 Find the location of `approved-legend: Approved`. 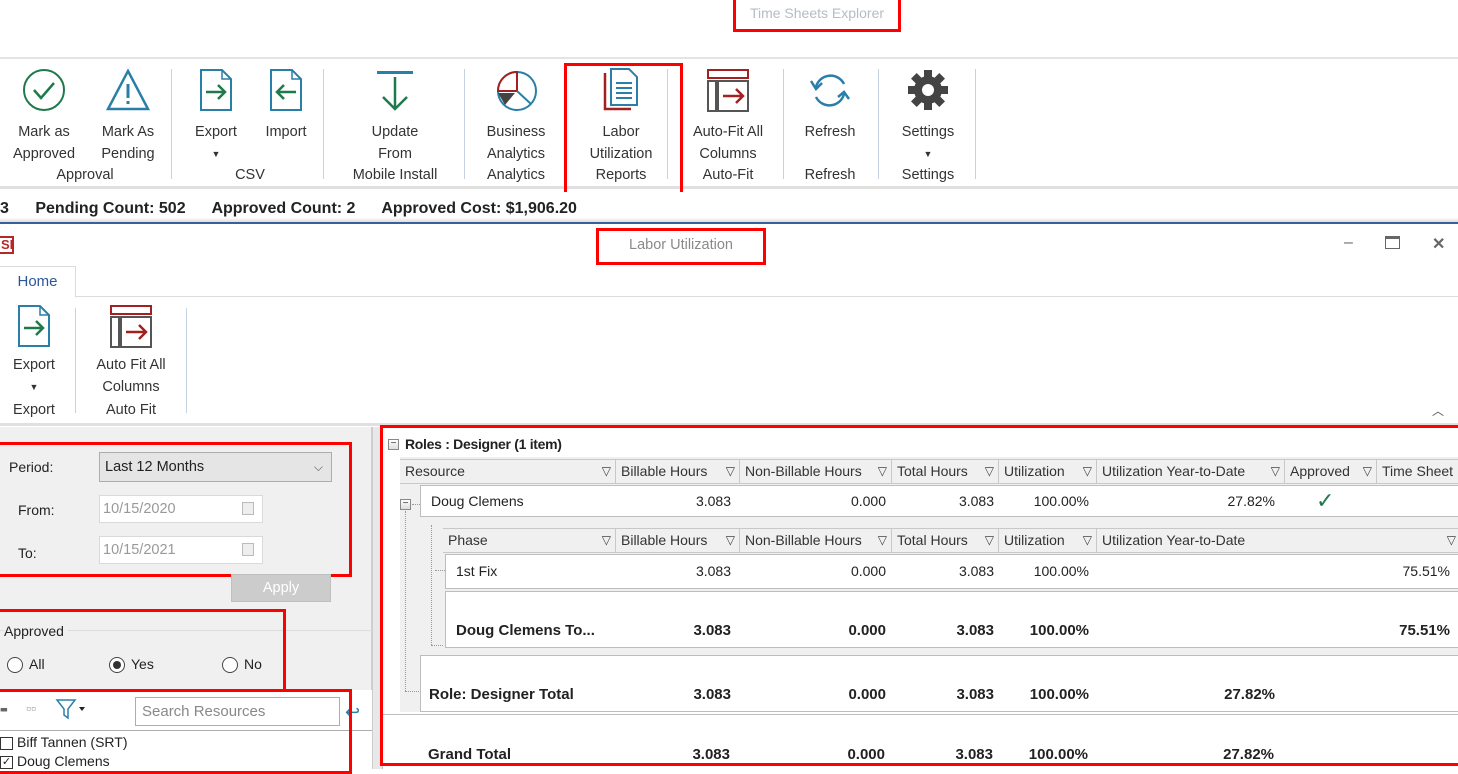

approved-legend: Approved is located at coordinates (36, 631).